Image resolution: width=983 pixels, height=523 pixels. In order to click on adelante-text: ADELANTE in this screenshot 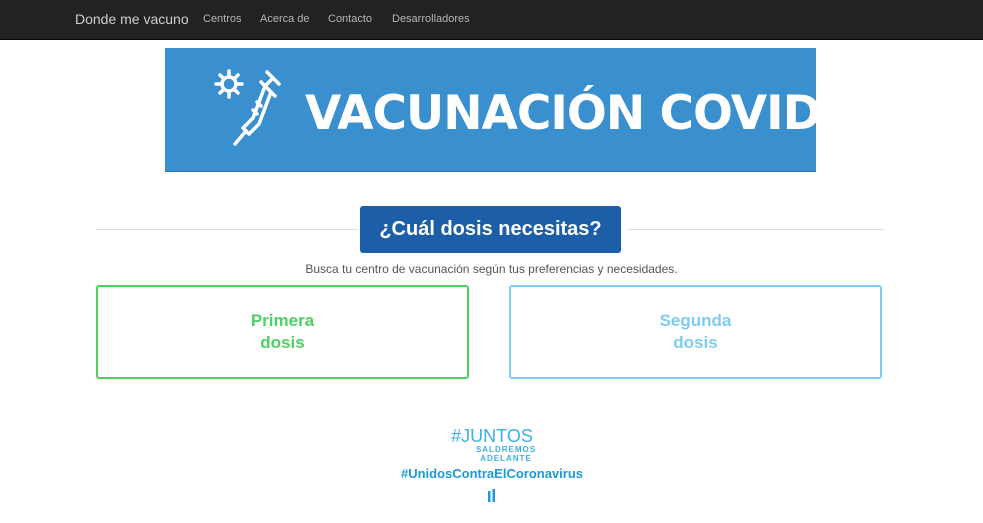, I will do `click(506, 458)`.